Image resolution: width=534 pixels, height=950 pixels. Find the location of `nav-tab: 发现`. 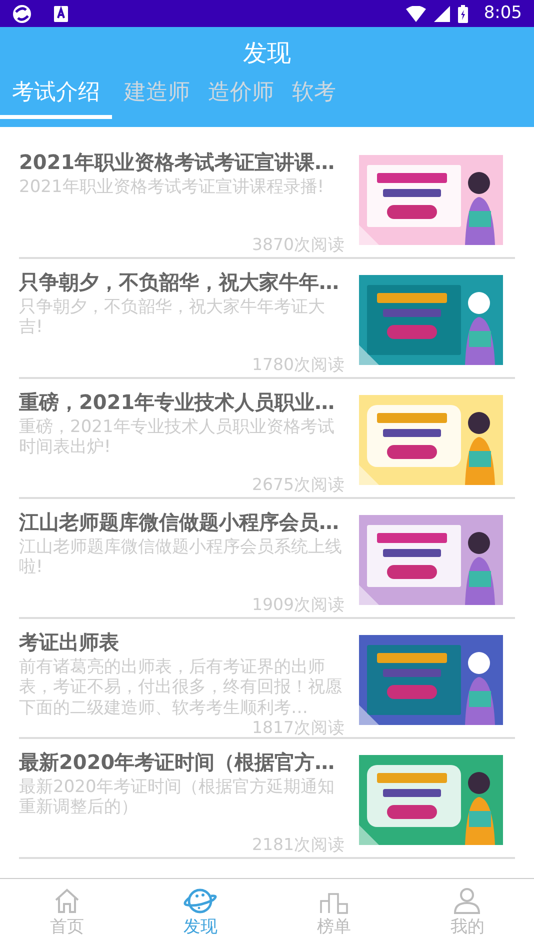

nav-tab: 发现 is located at coordinates (200, 914).